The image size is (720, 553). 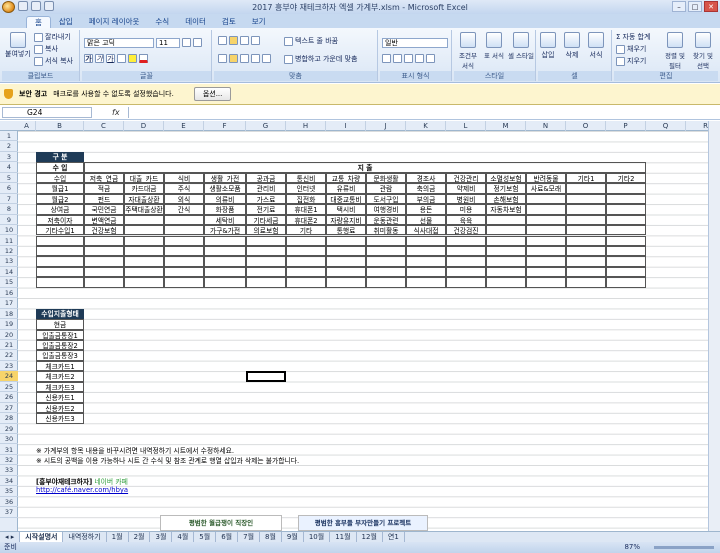 What do you see at coordinates (9, 230) in the screenshot?
I see `row-header-10: 10` at bounding box center [9, 230].